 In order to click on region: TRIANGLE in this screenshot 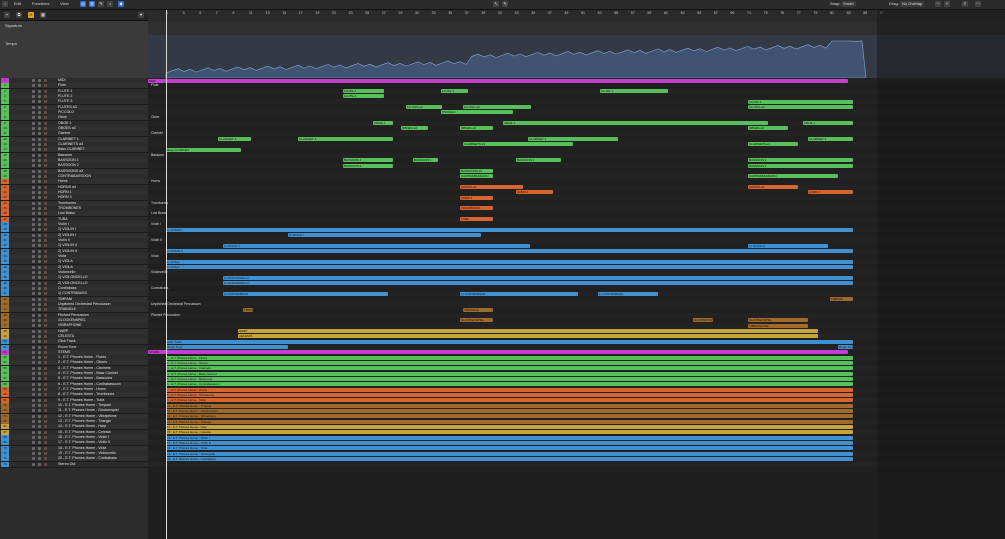, I will do `click(478, 309)`.